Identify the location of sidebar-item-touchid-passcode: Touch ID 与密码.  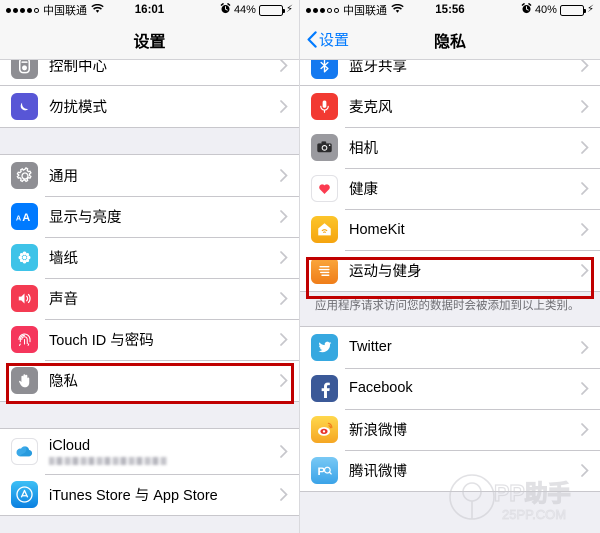
(149, 339).